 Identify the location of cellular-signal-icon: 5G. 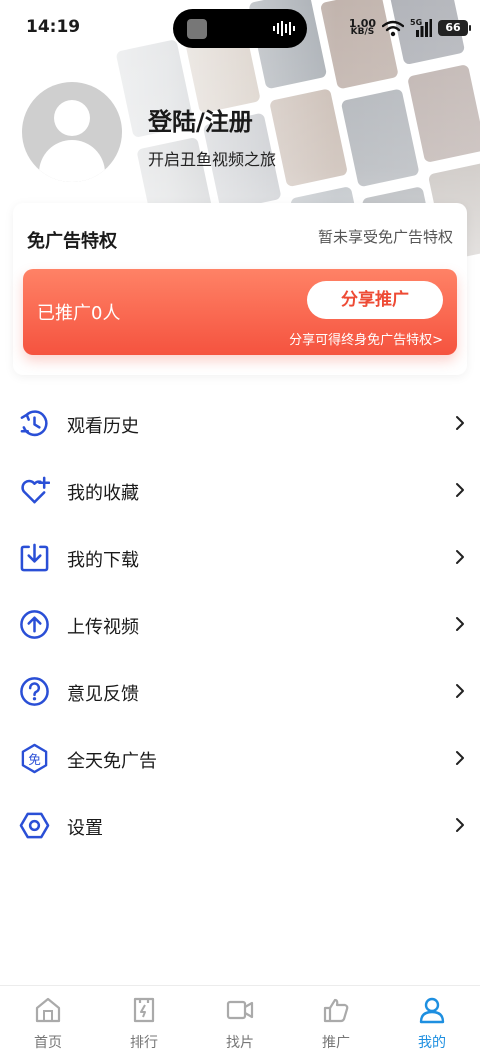
(421, 28).